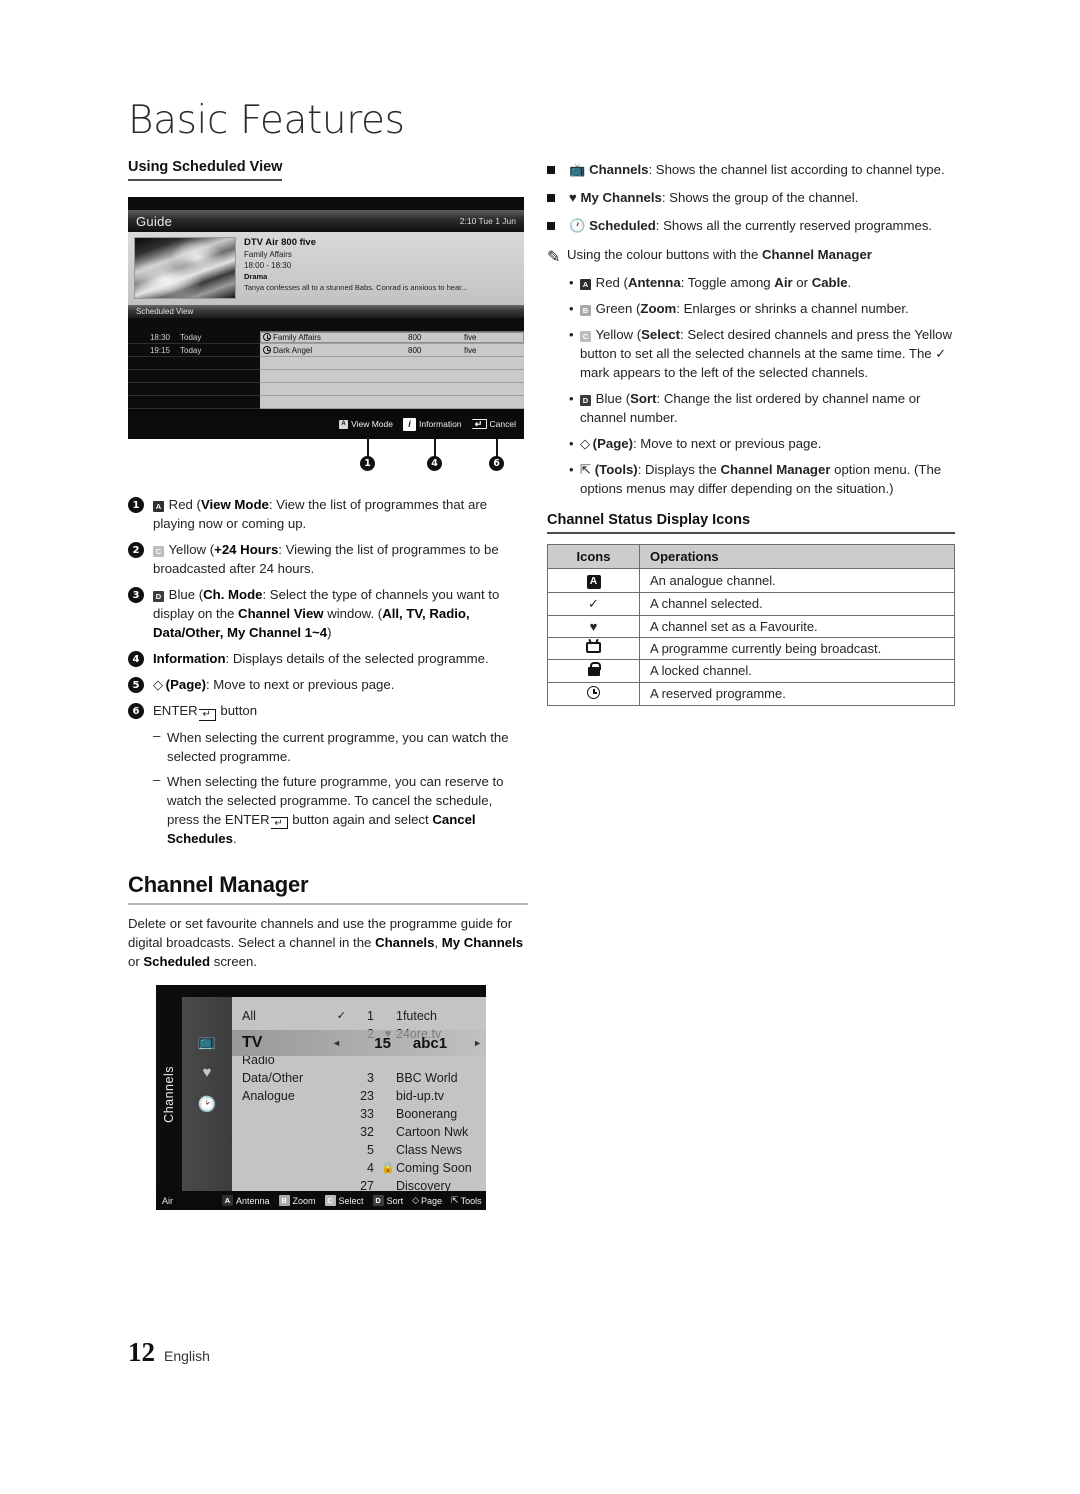 The width and height of the screenshot is (1080, 1494). Describe the element at coordinates (326, 324) in the screenshot. I see `guide-spacer` at that location.